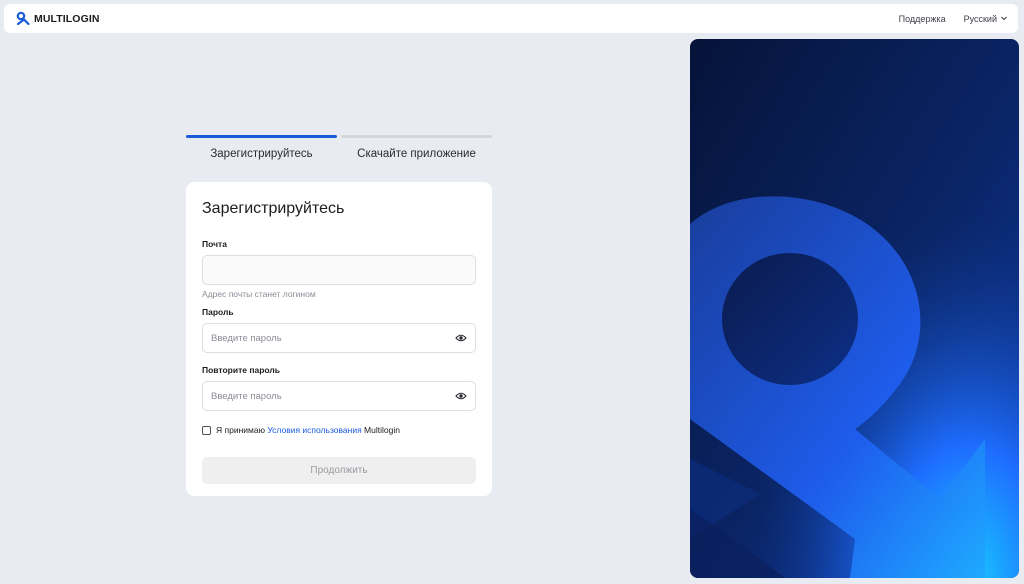 This screenshot has height=584, width=1024. What do you see at coordinates (314, 430) in the screenshot?
I see `terms-link: Условия использования` at bounding box center [314, 430].